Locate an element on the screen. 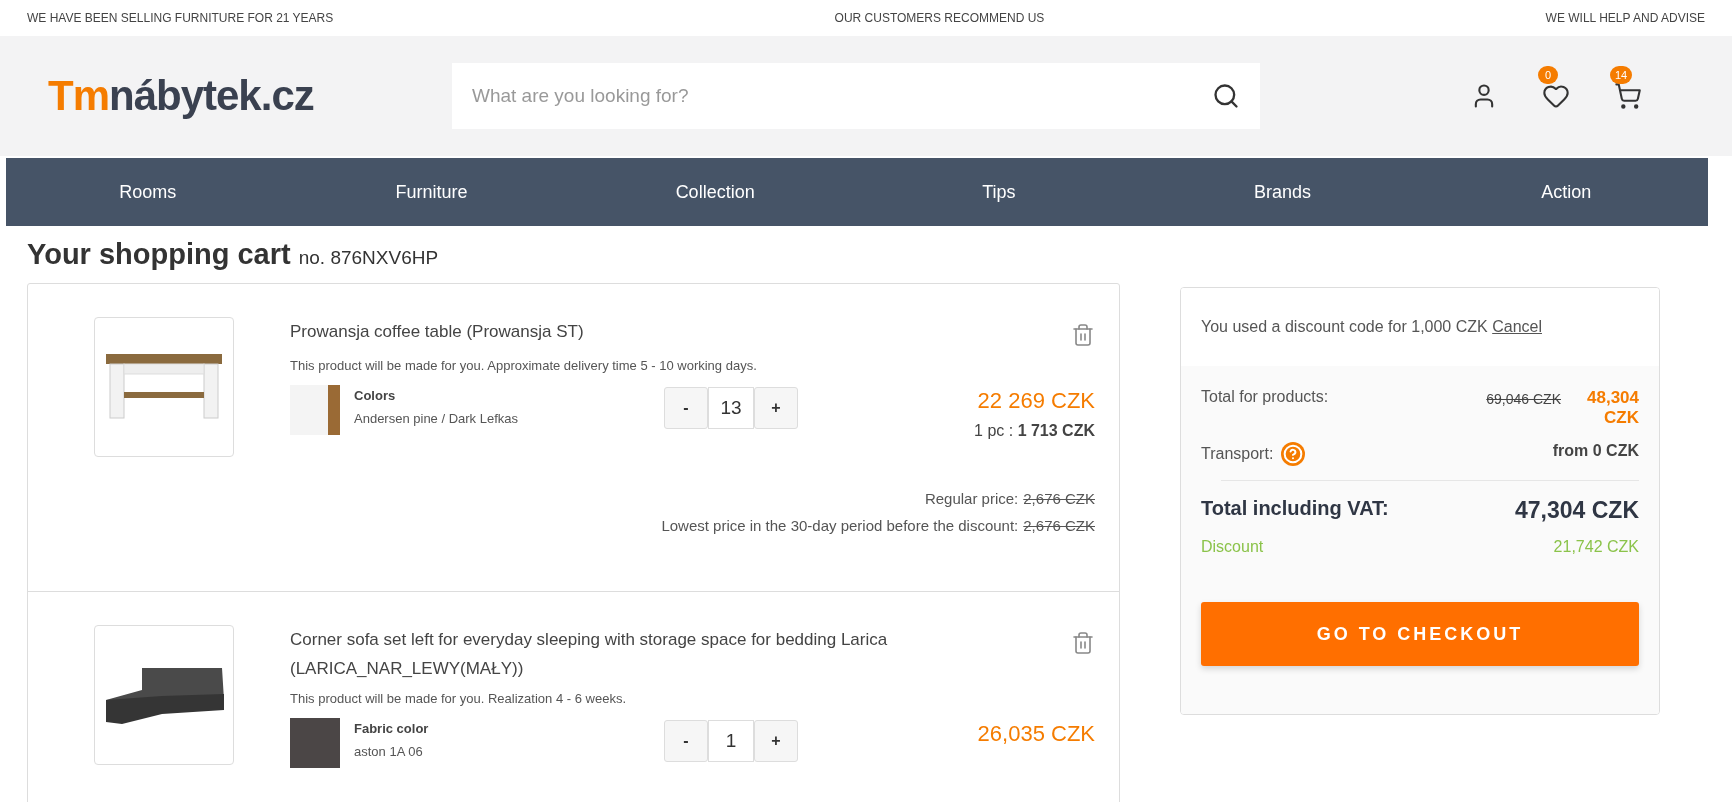 This screenshot has width=1732, height=802. total-price: 47,304 CZK is located at coordinates (1577, 510).